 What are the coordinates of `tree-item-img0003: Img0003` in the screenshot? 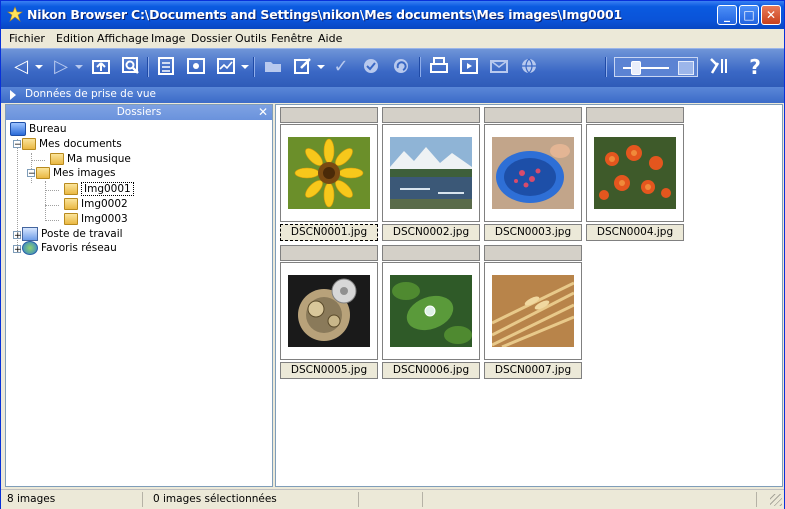 It's located at (96, 219).